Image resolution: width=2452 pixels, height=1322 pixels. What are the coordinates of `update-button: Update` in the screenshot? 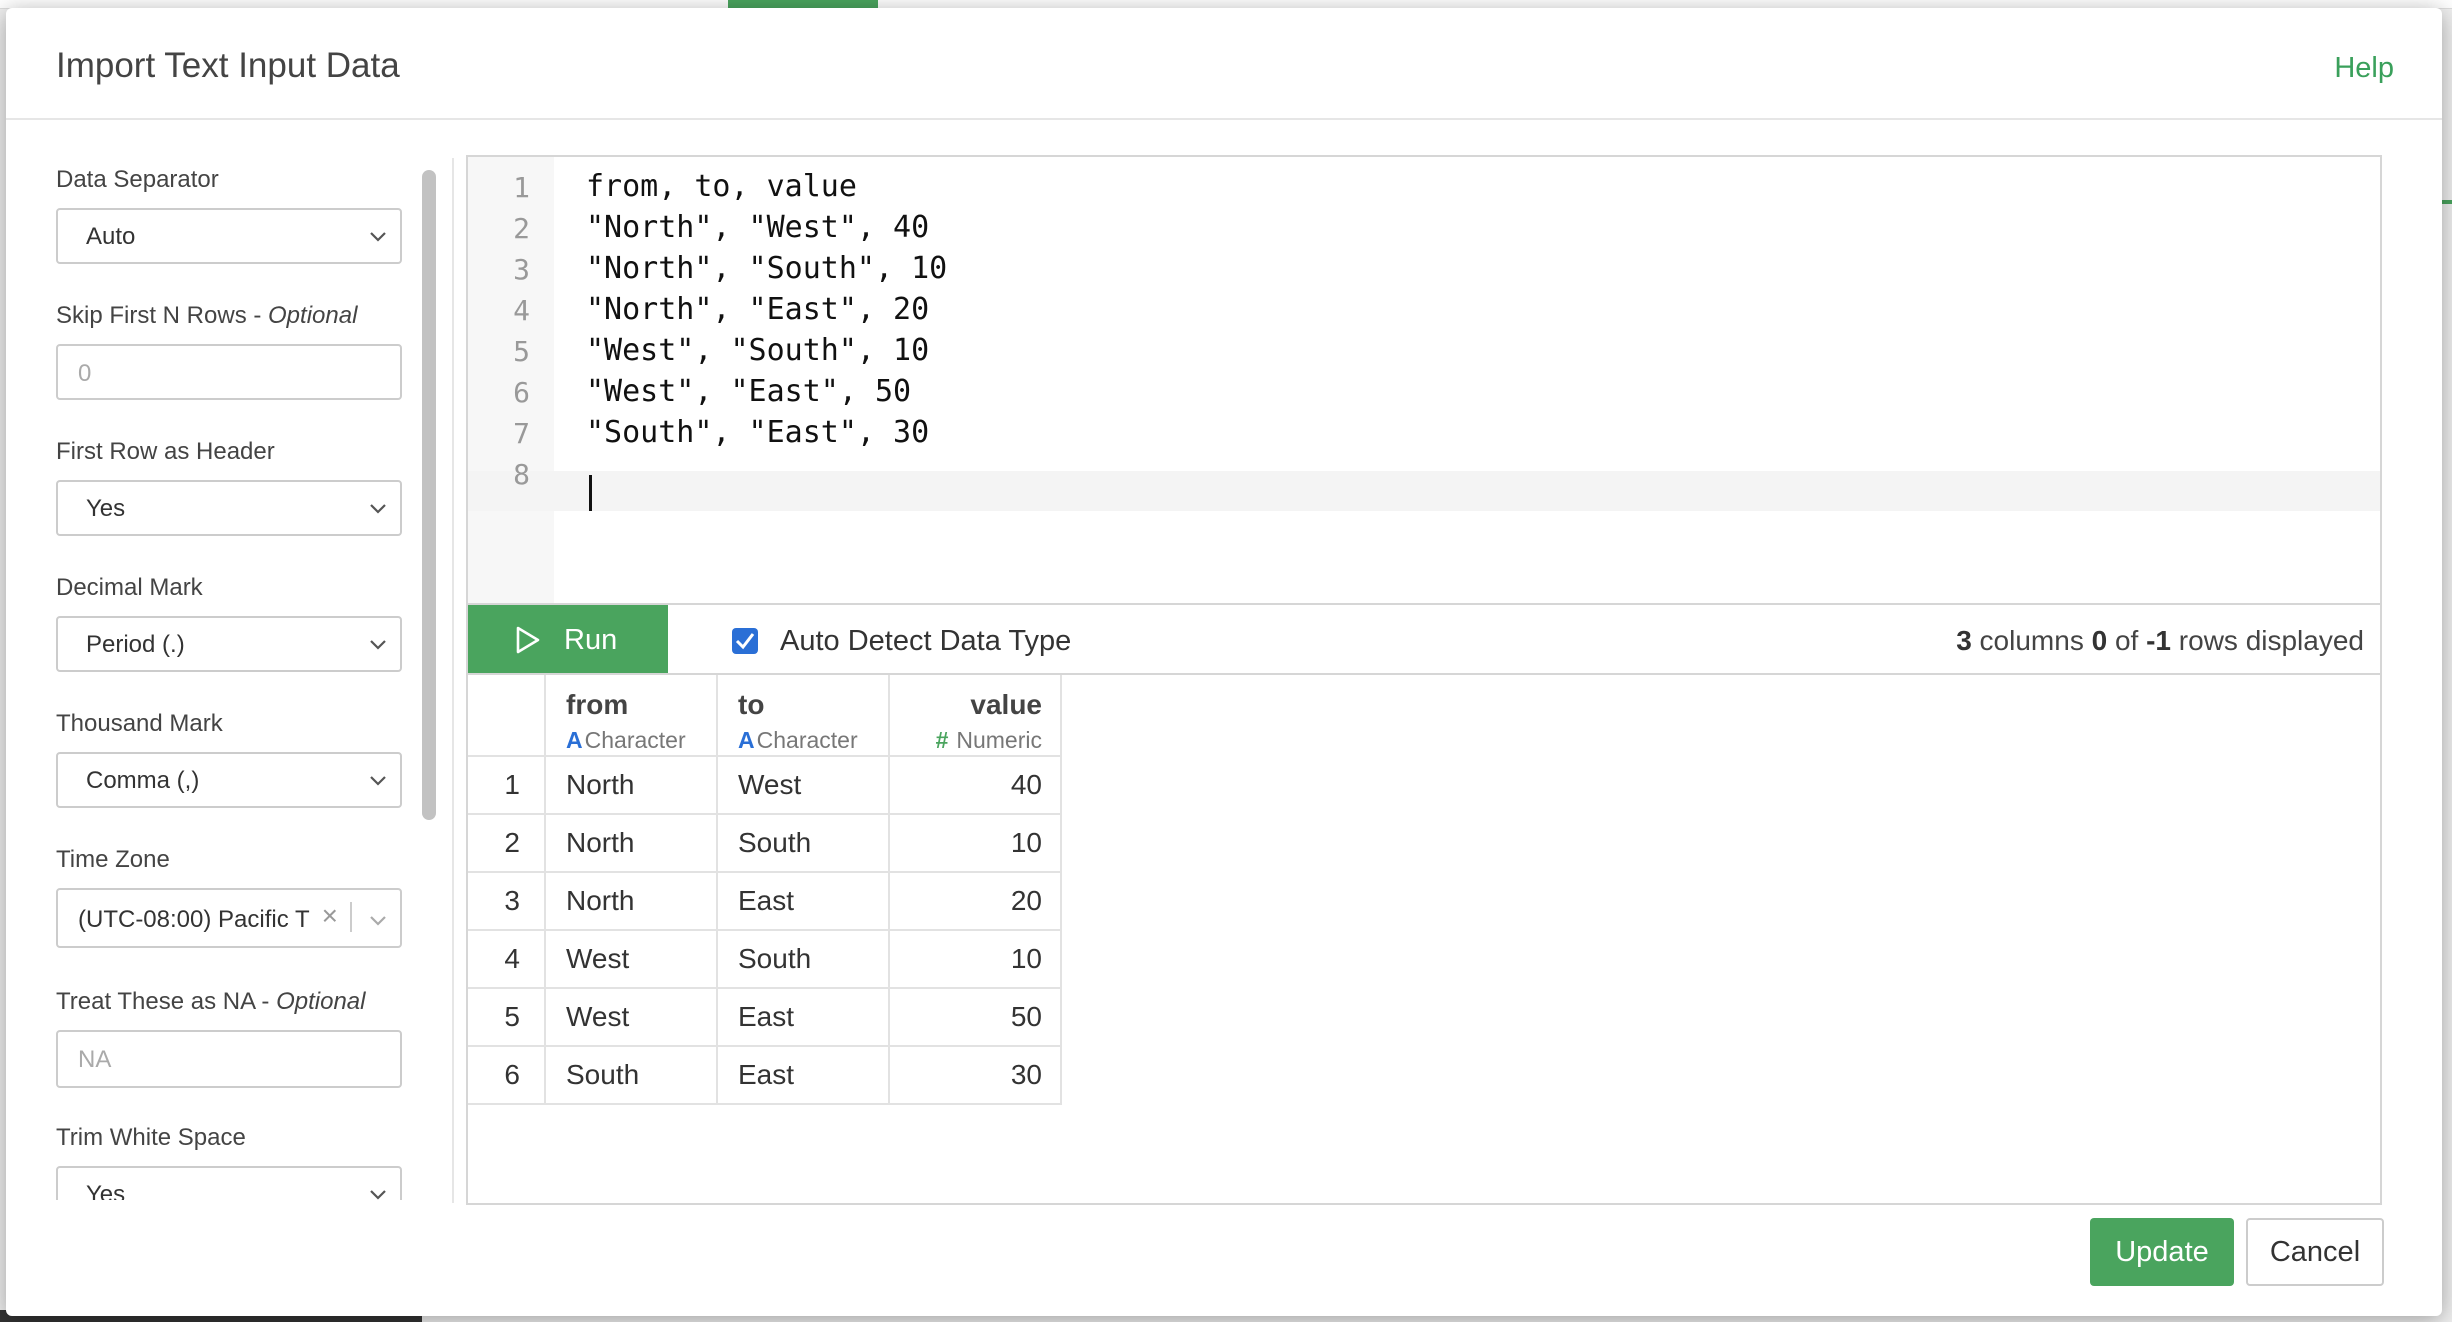 It's located at (2162, 1252).